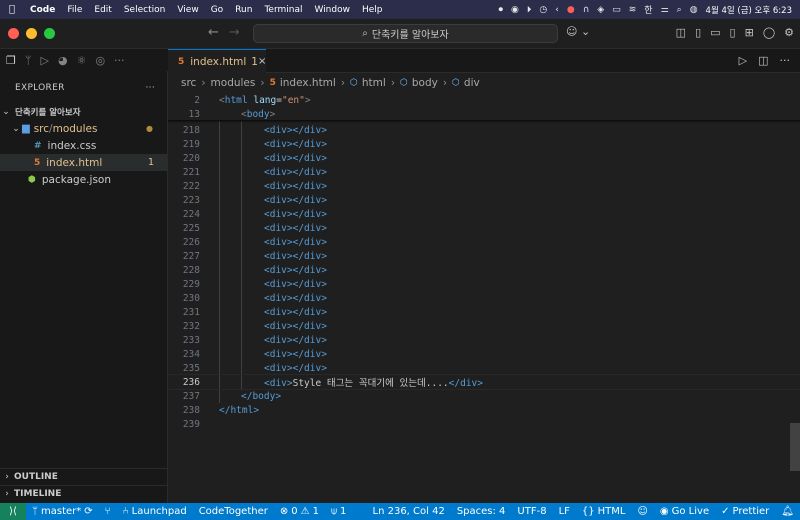  What do you see at coordinates (372, 10) in the screenshot?
I see `menu-help: Help` at bounding box center [372, 10].